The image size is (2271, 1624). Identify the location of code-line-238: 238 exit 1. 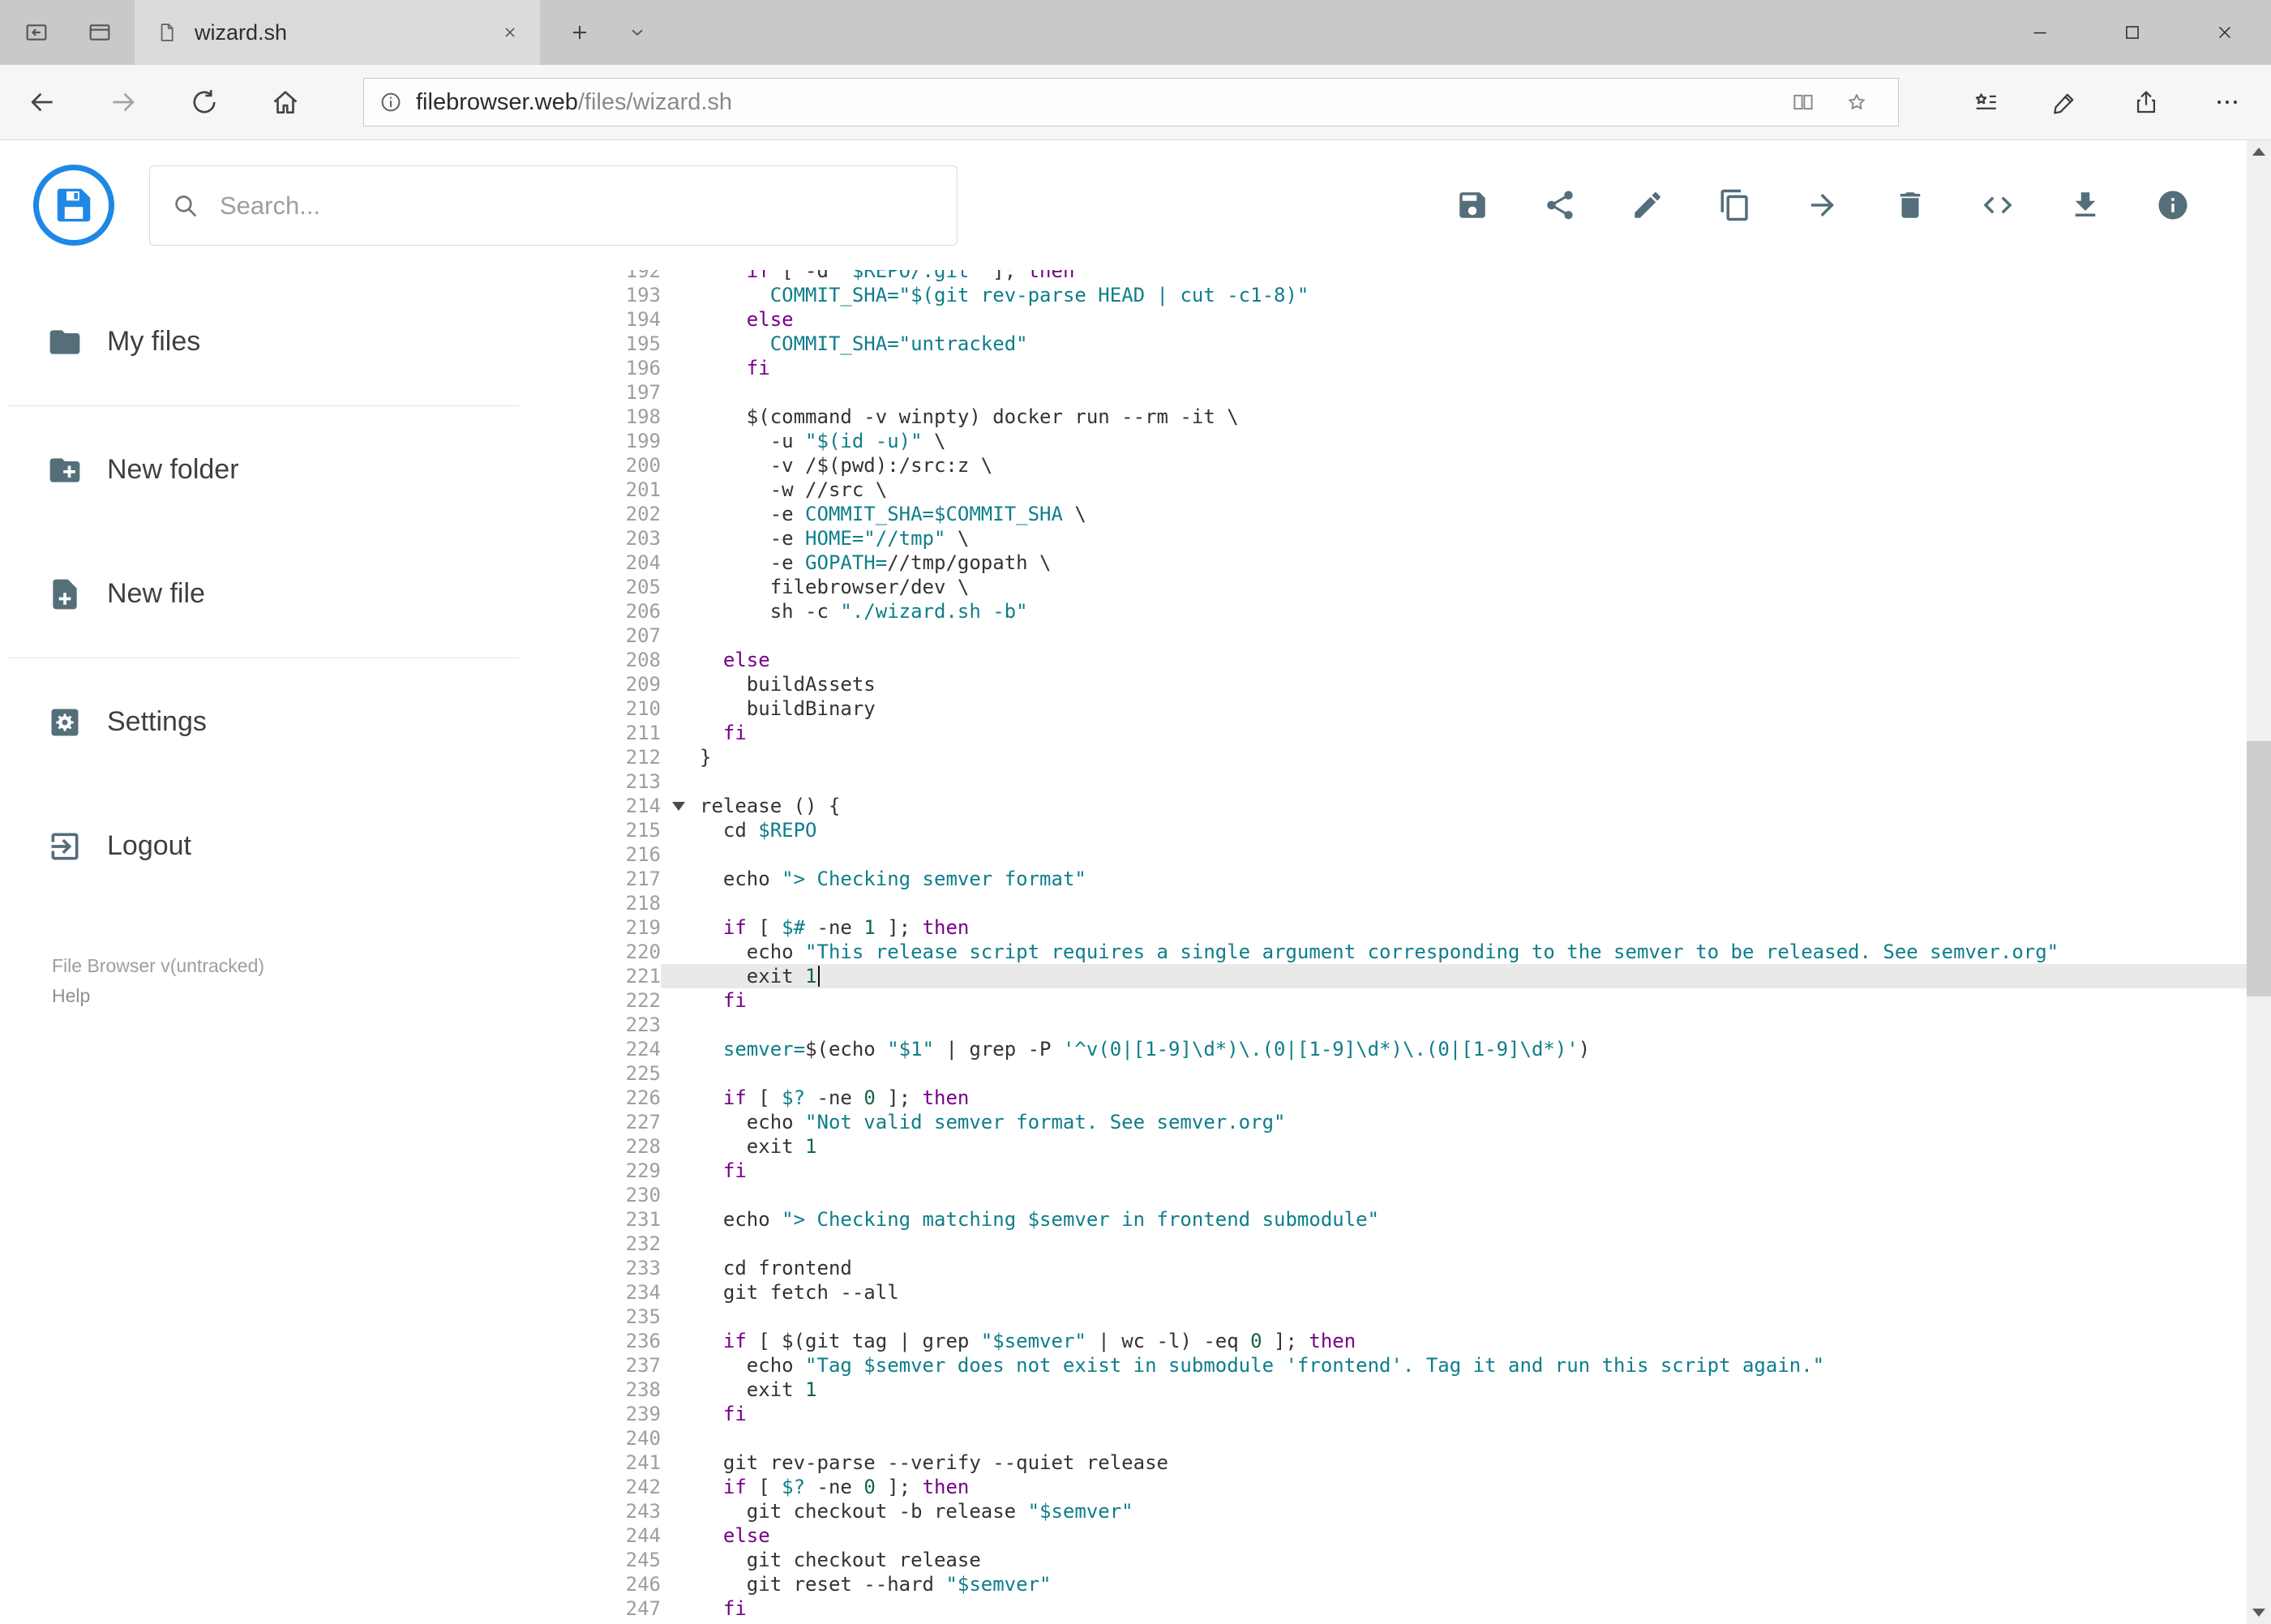
(1387, 1390).